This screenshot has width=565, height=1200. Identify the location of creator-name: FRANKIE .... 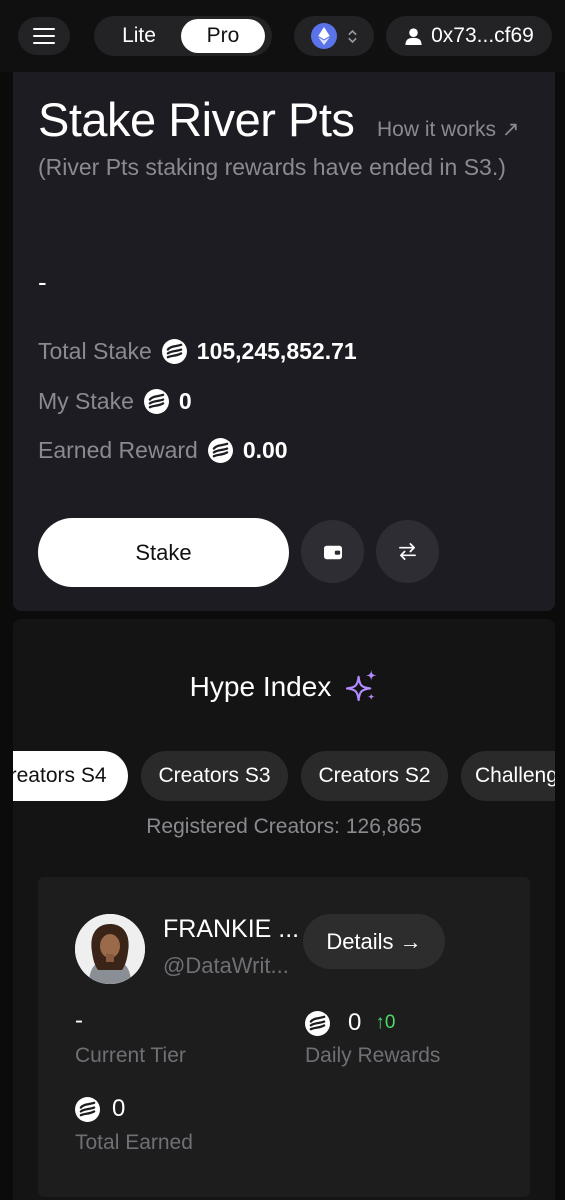
(231, 929).